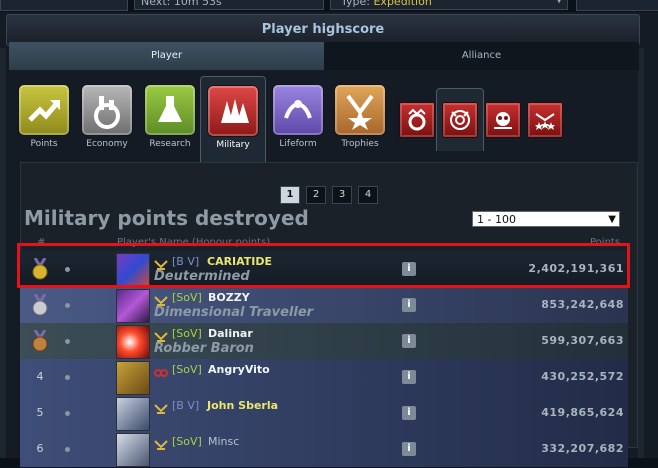 This screenshot has width=658, height=468. What do you see at coordinates (290, 195) in the screenshot?
I see `page-1: 1` at bounding box center [290, 195].